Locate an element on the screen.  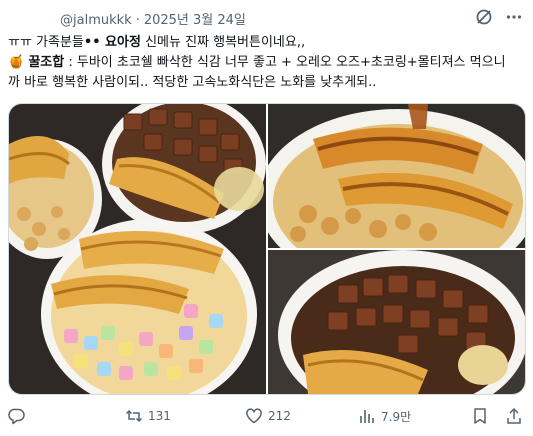
post-date: 2025년 3월 24일 is located at coordinates (195, 20).